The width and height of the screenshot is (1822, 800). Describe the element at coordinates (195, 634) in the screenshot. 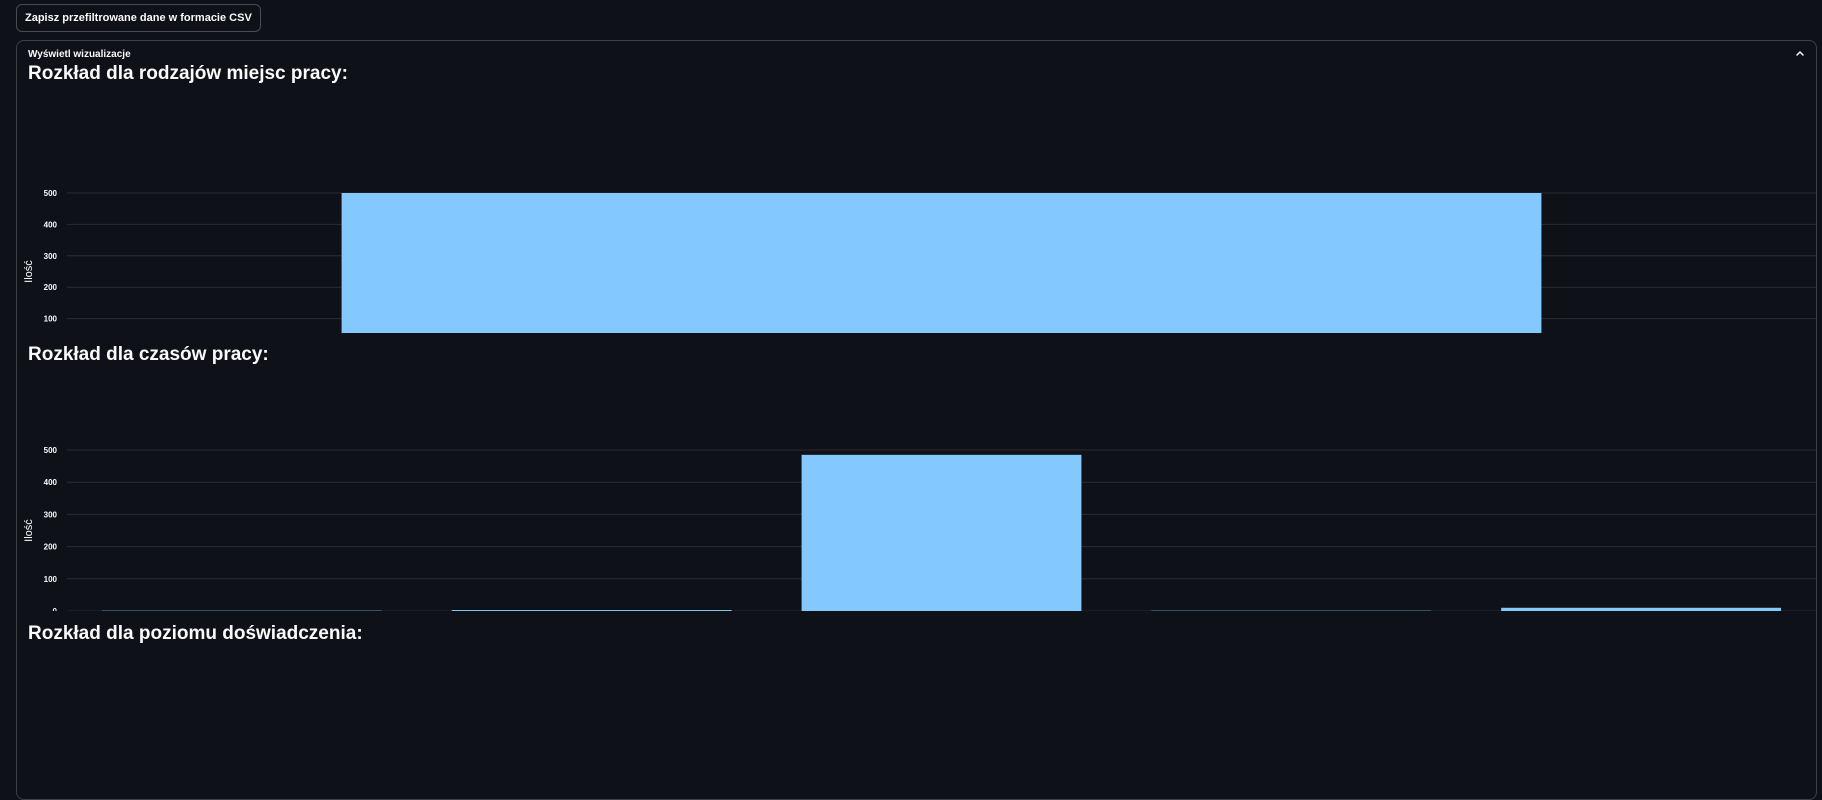

I see `section-title-experience: Rozkład dla poziomu doświadczenia:` at that location.